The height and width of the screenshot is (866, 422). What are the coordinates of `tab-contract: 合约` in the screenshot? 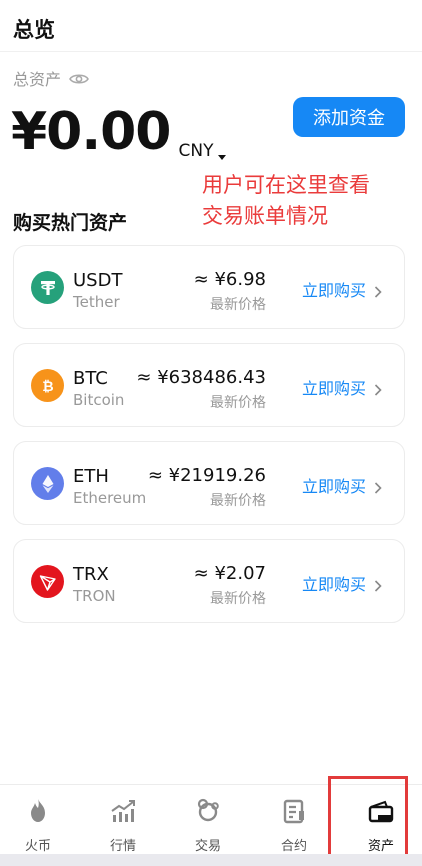 It's located at (294, 821).